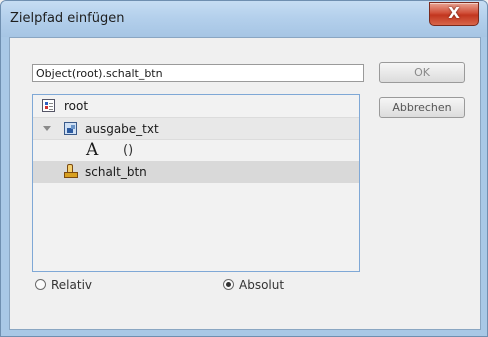  I want to click on tree-item-root: root, so click(196, 106).